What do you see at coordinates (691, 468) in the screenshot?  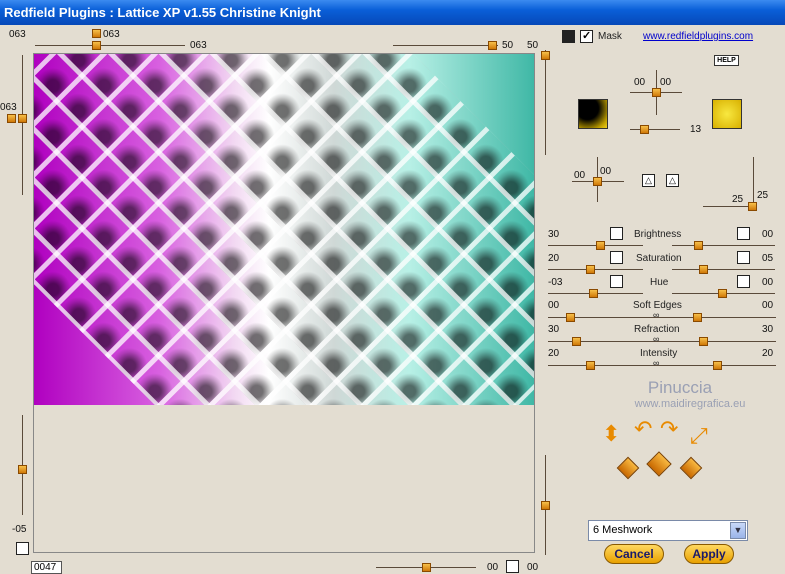 I see `dice-icon-right` at bounding box center [691, 468].